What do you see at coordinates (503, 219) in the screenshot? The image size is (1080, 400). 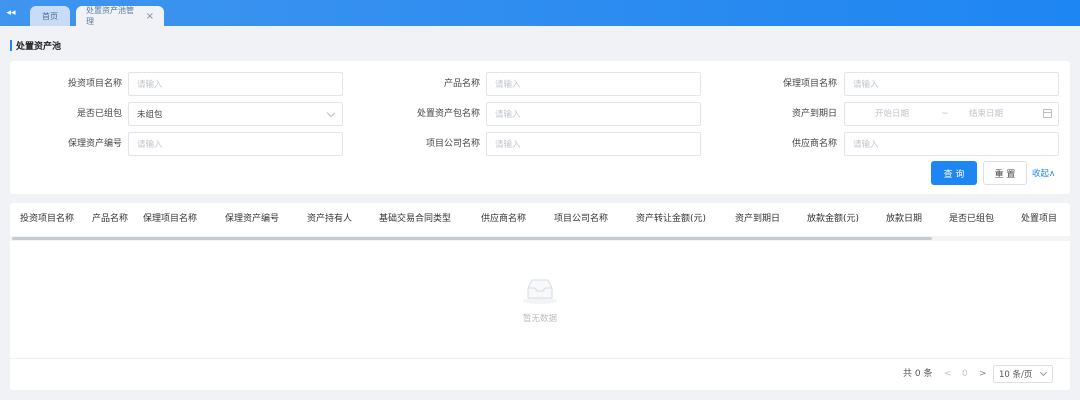 I see `column-header: 供应商名称` at bounding box center [503, 219].